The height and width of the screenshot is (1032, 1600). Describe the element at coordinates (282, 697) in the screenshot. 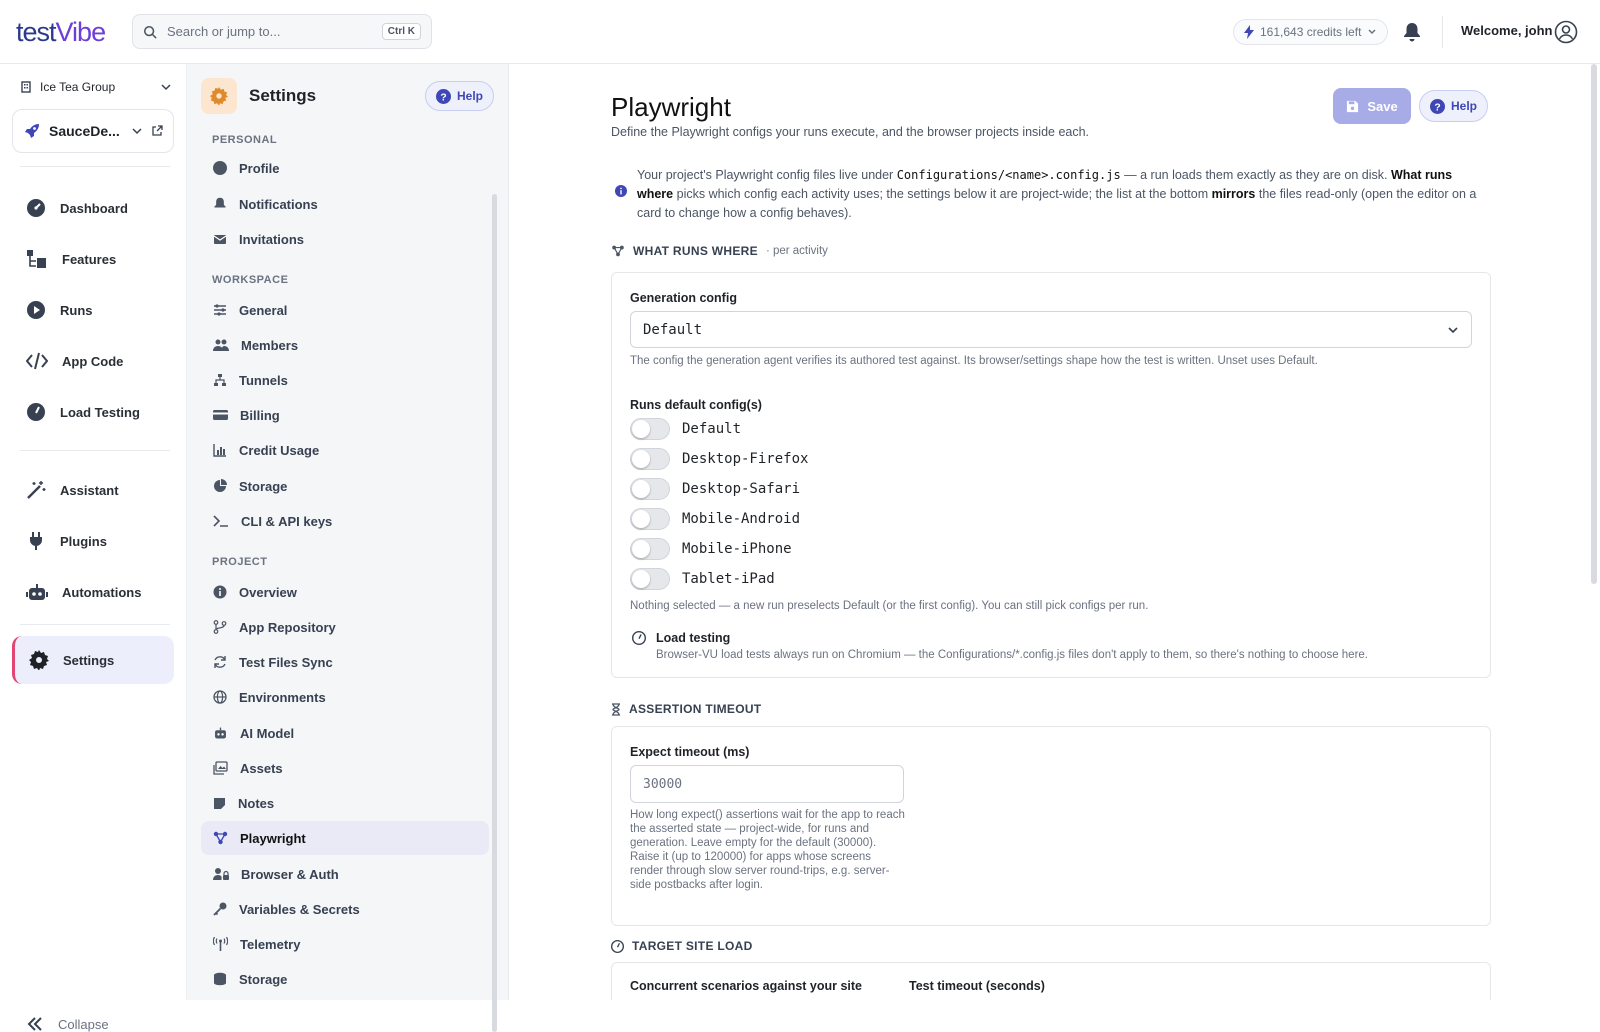

I see `settings-item-label: Environments` at that location.